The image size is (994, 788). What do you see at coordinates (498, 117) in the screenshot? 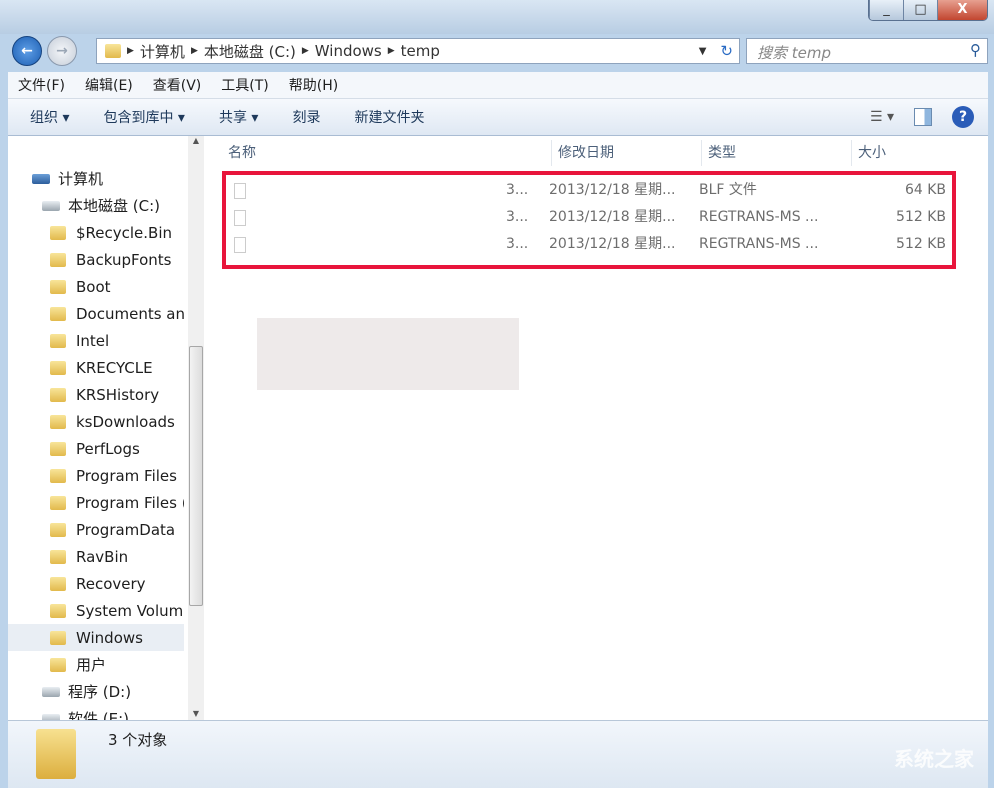
I see `command-bar: 组织 ▾ 包含到库中 ▾ 共享 ▾ 刻录 新建文件夹 ☰ ▾ ?` at bounding box center [498, 117].